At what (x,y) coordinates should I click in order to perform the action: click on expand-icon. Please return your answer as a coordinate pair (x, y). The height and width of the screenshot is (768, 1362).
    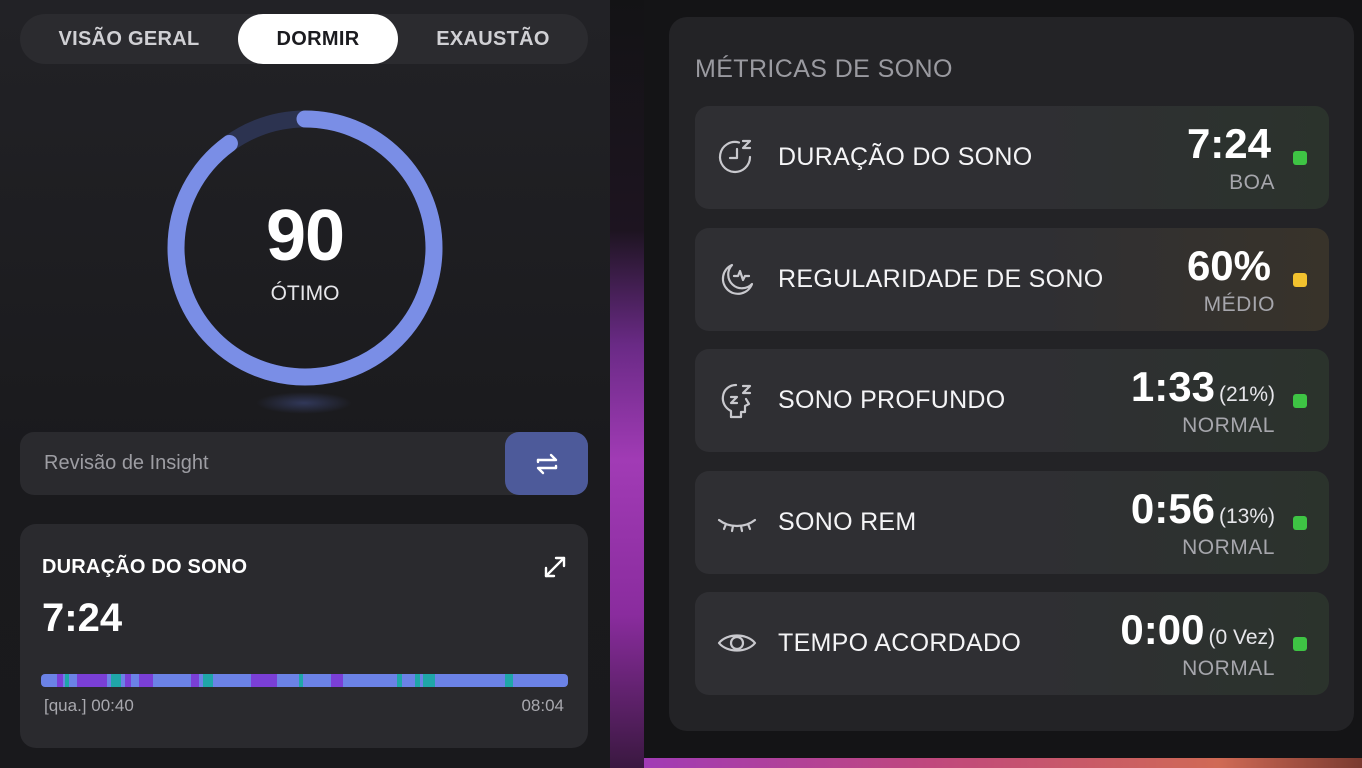
    Looking at the image, I should click on (555, 567).